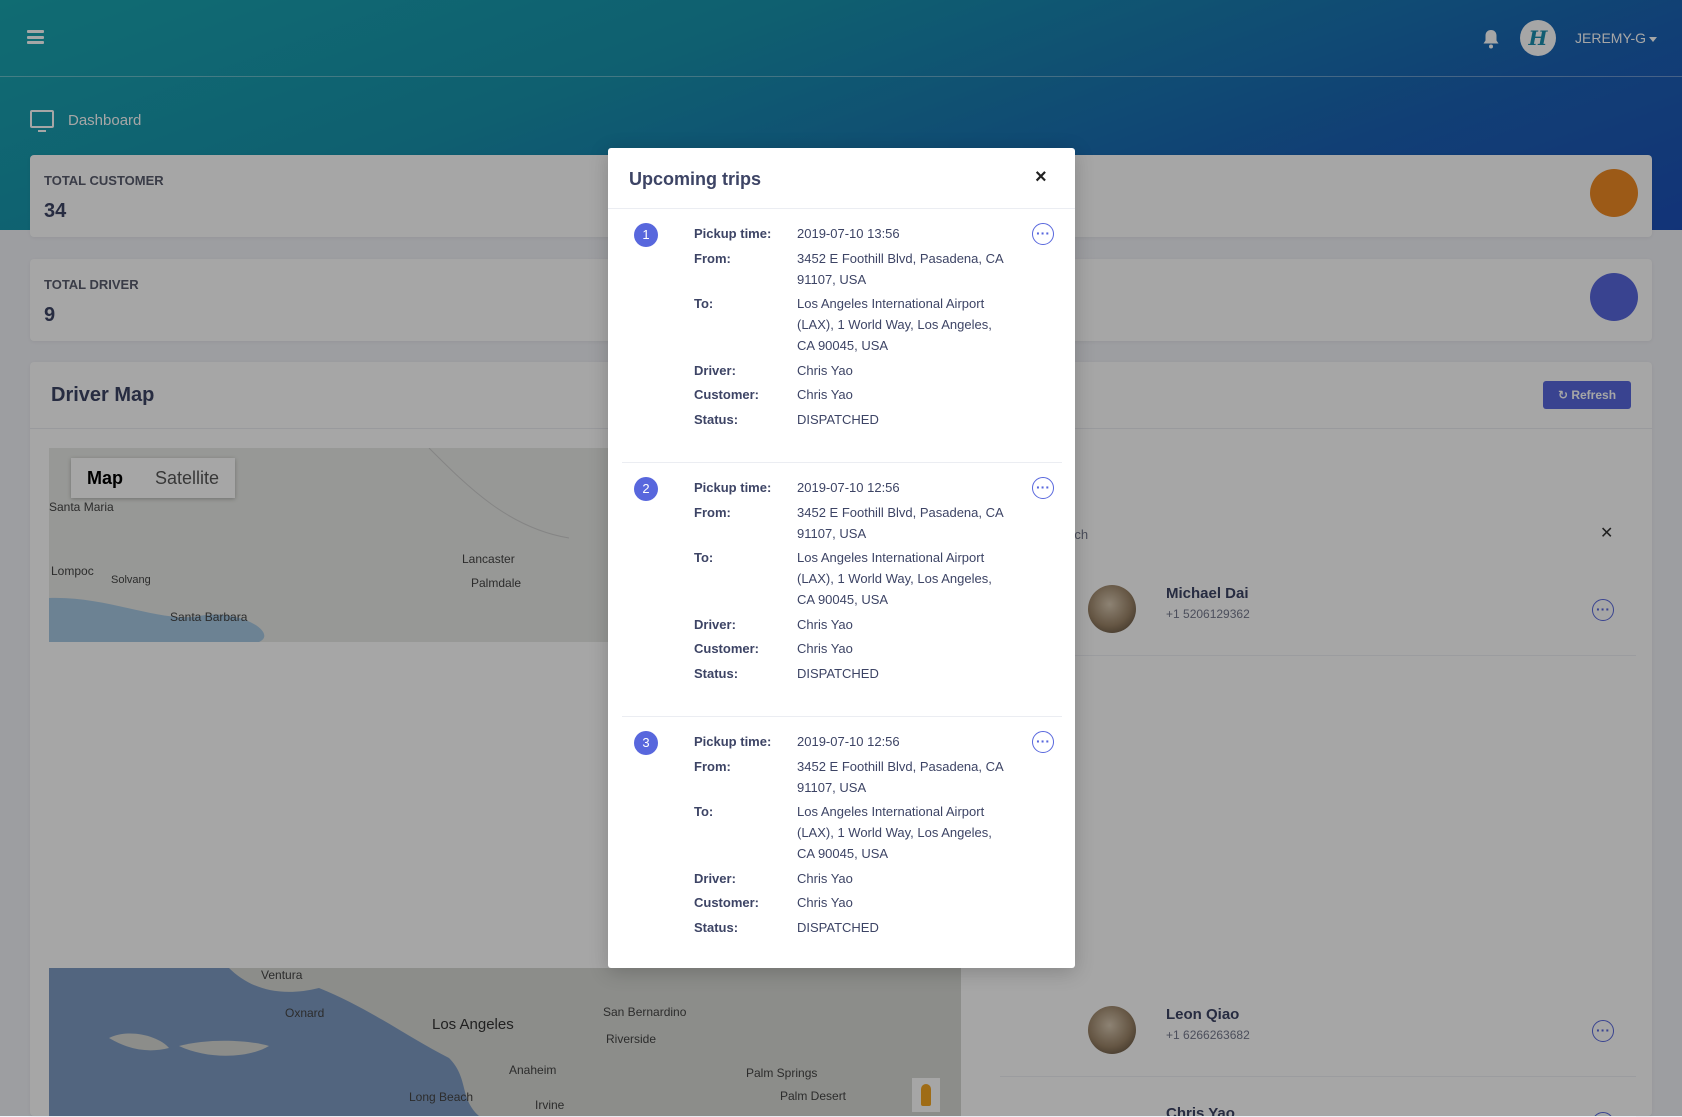  What do you see at coordinates (1041, 177) in the screenshot?
I see `close-icon: ×` at bounding box center [1041, 177].